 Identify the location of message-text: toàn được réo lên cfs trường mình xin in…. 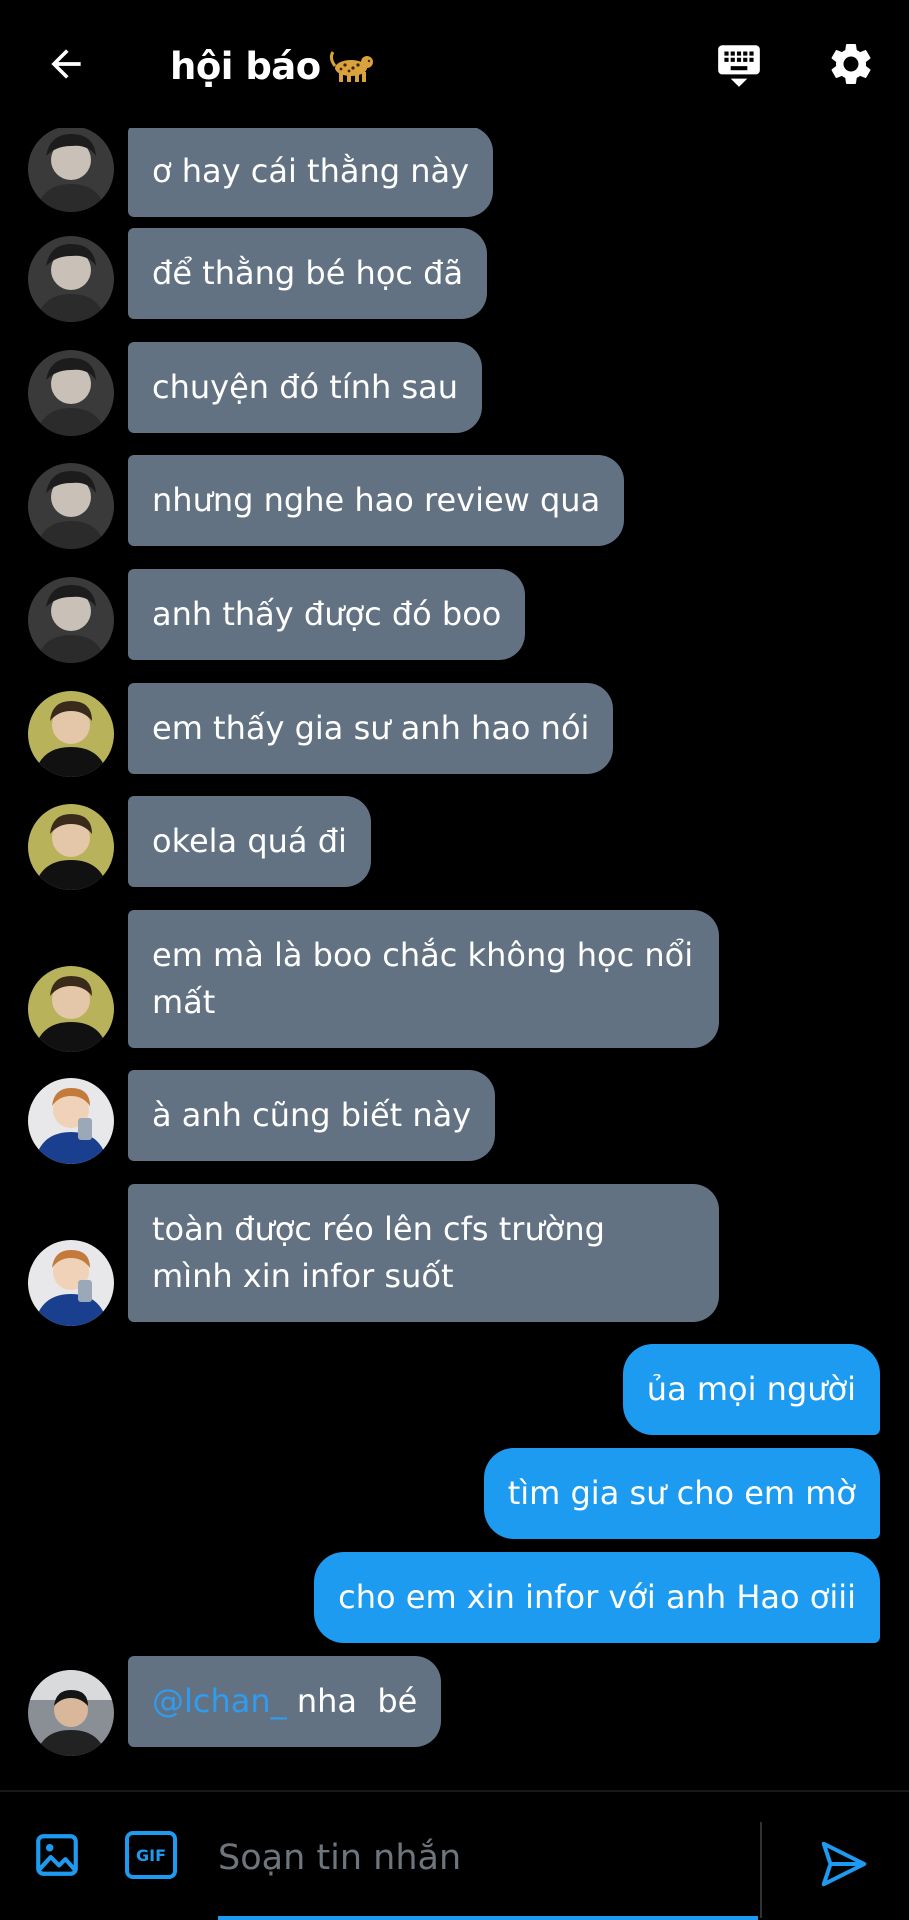
(378, 1252).